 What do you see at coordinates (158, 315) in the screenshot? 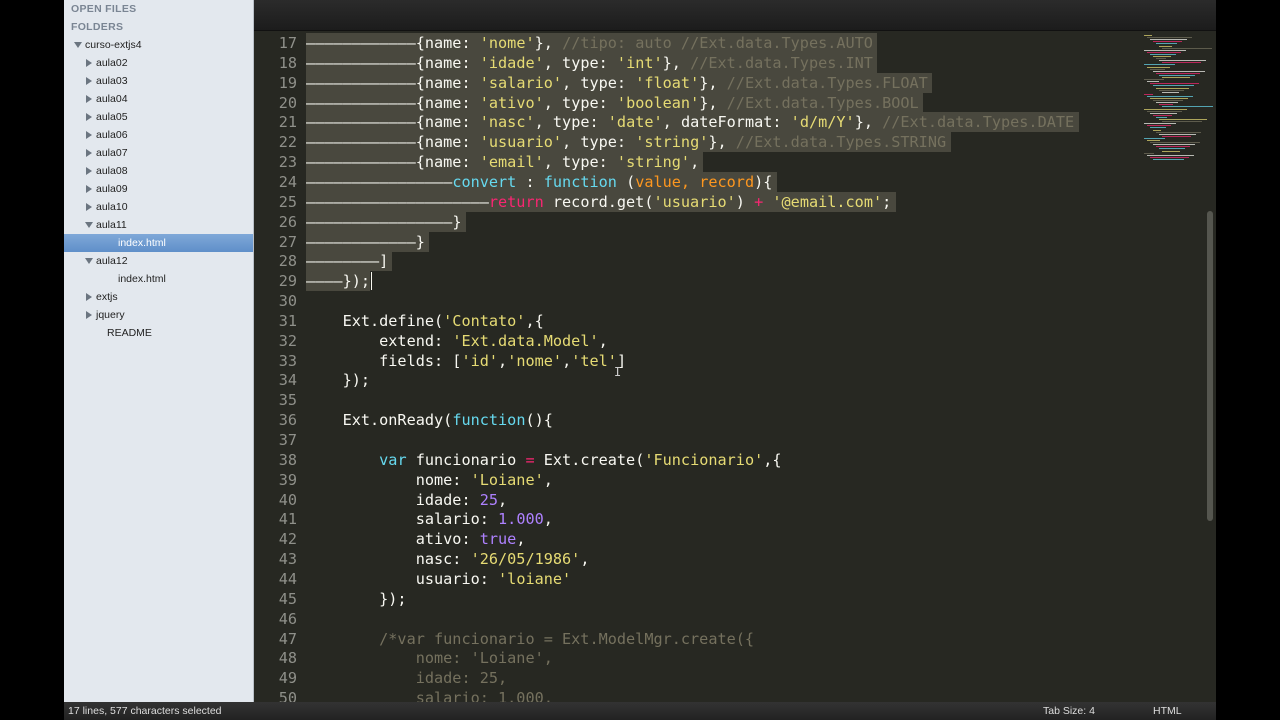
I see `sidebar-folder-item: jquery` at bounding box center [158, 315].